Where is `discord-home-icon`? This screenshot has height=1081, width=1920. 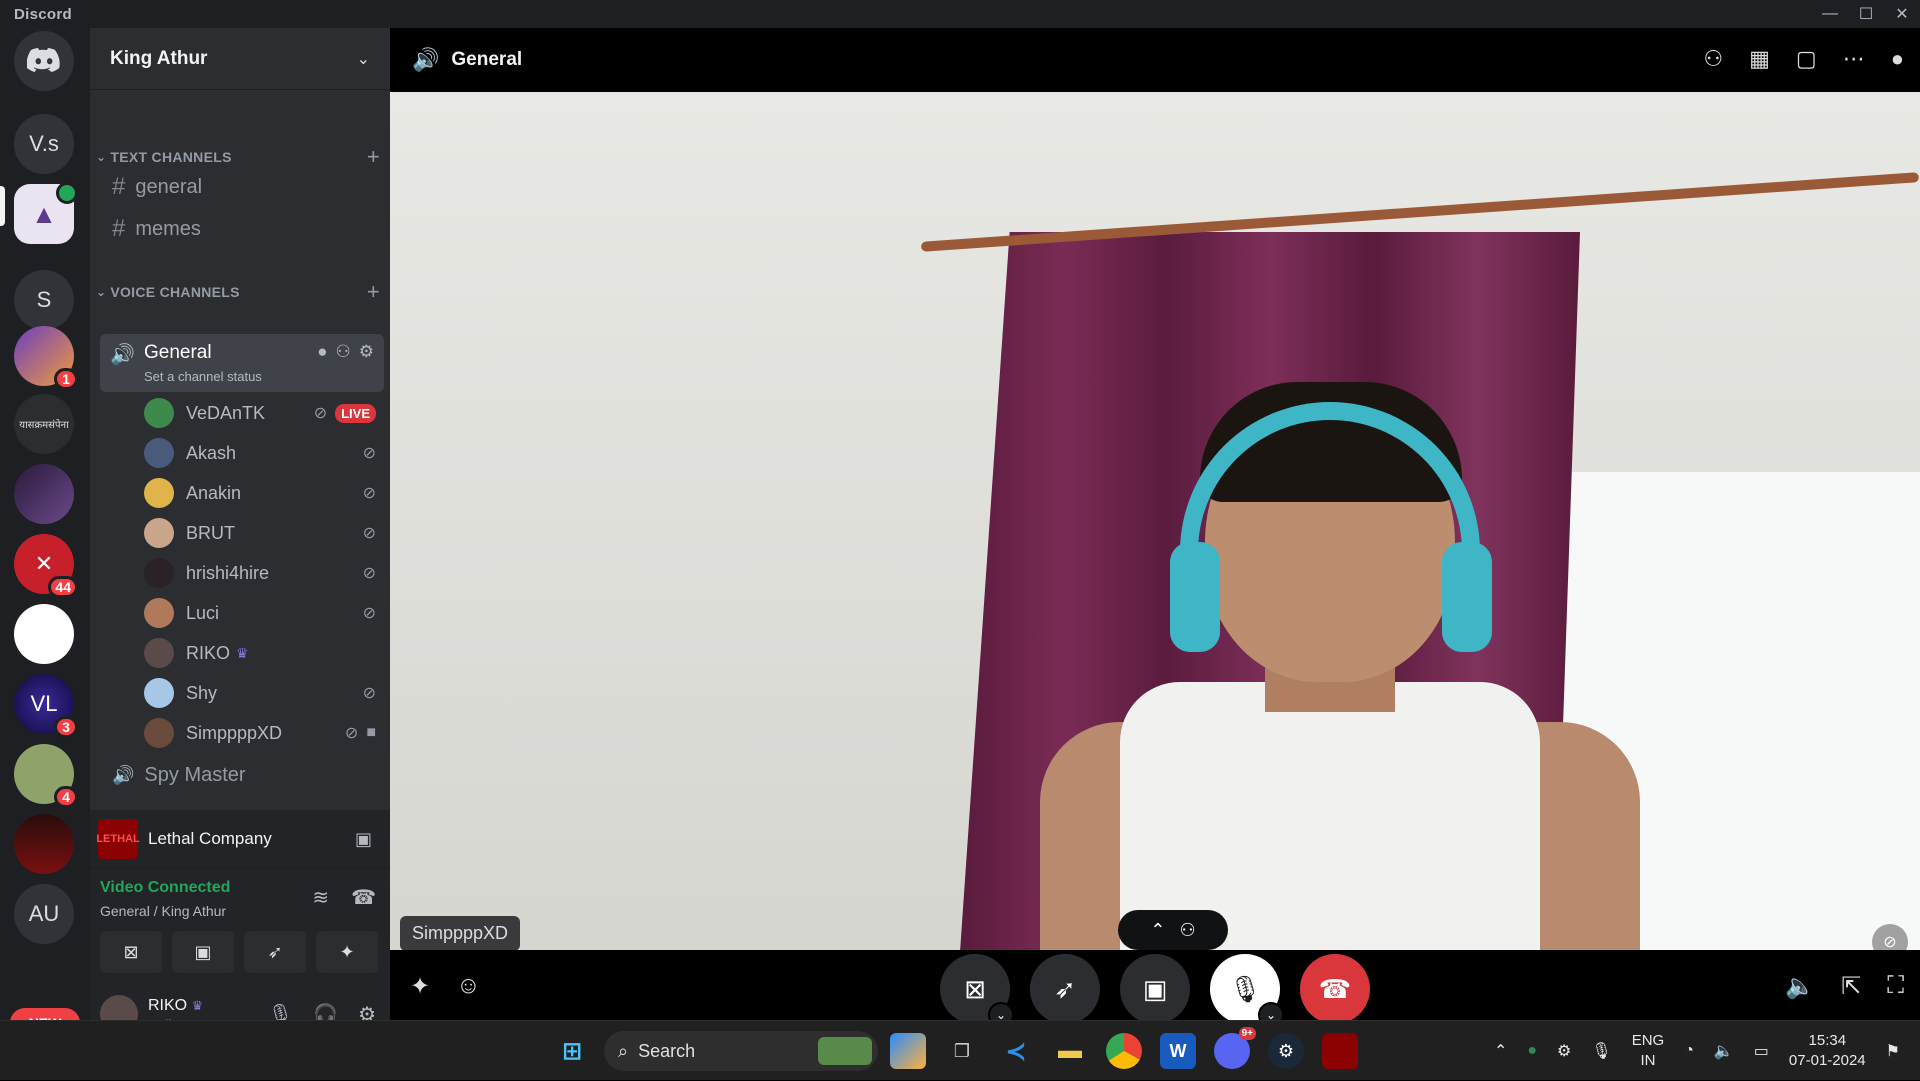
discord-home-icon is located at coordinates (44, 61).